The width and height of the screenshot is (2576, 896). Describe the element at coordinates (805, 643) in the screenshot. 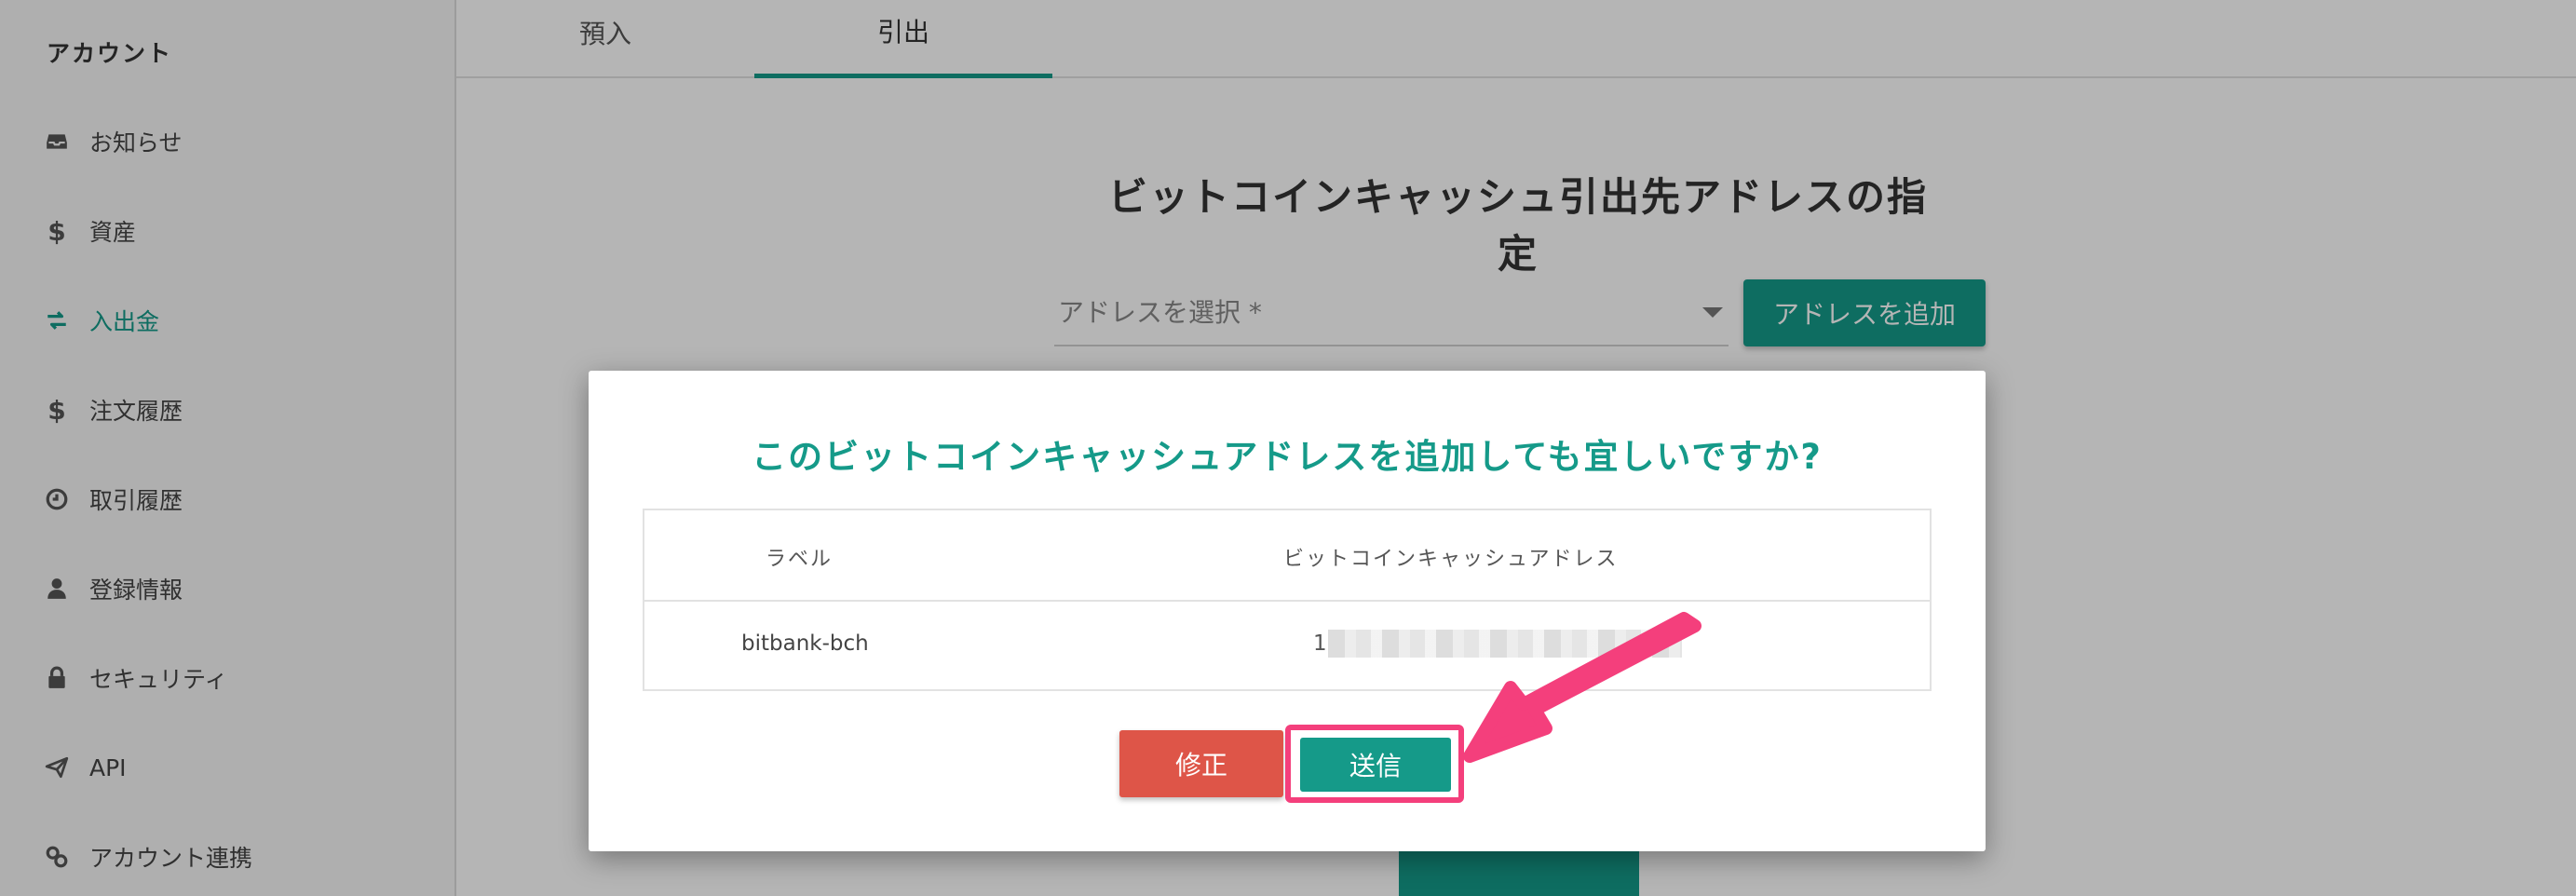

I see `row-label-value: bitbank-bch` at that location.